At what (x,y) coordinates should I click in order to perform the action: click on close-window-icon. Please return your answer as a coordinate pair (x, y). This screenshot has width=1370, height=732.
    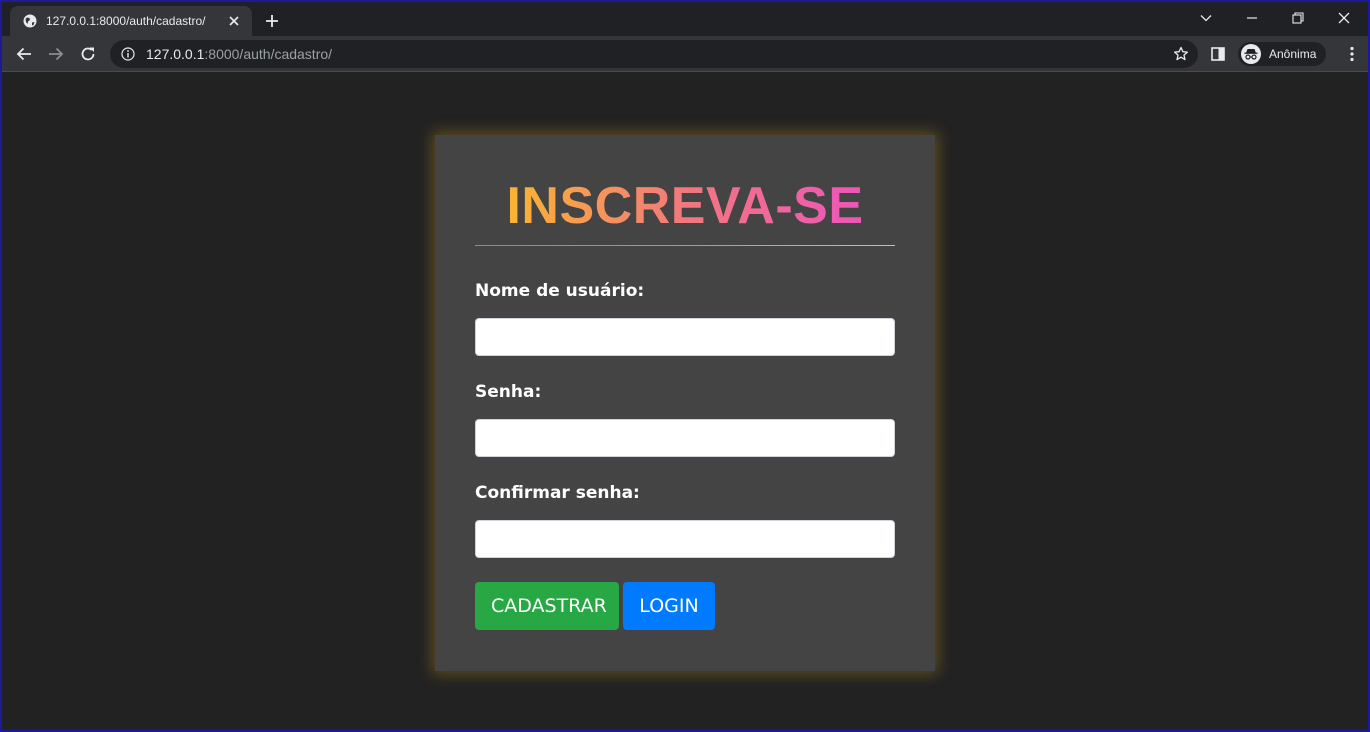
    Looking at the image, I should click on (1344, 18).